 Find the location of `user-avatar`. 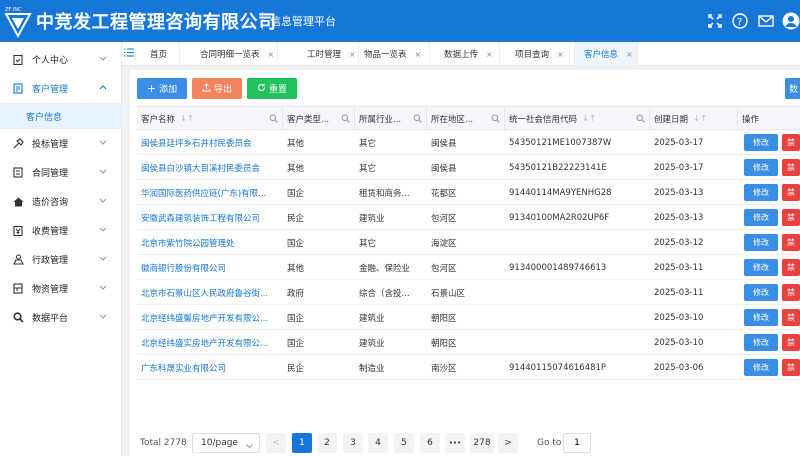

user-avatar is located at coordinates (790, 21).